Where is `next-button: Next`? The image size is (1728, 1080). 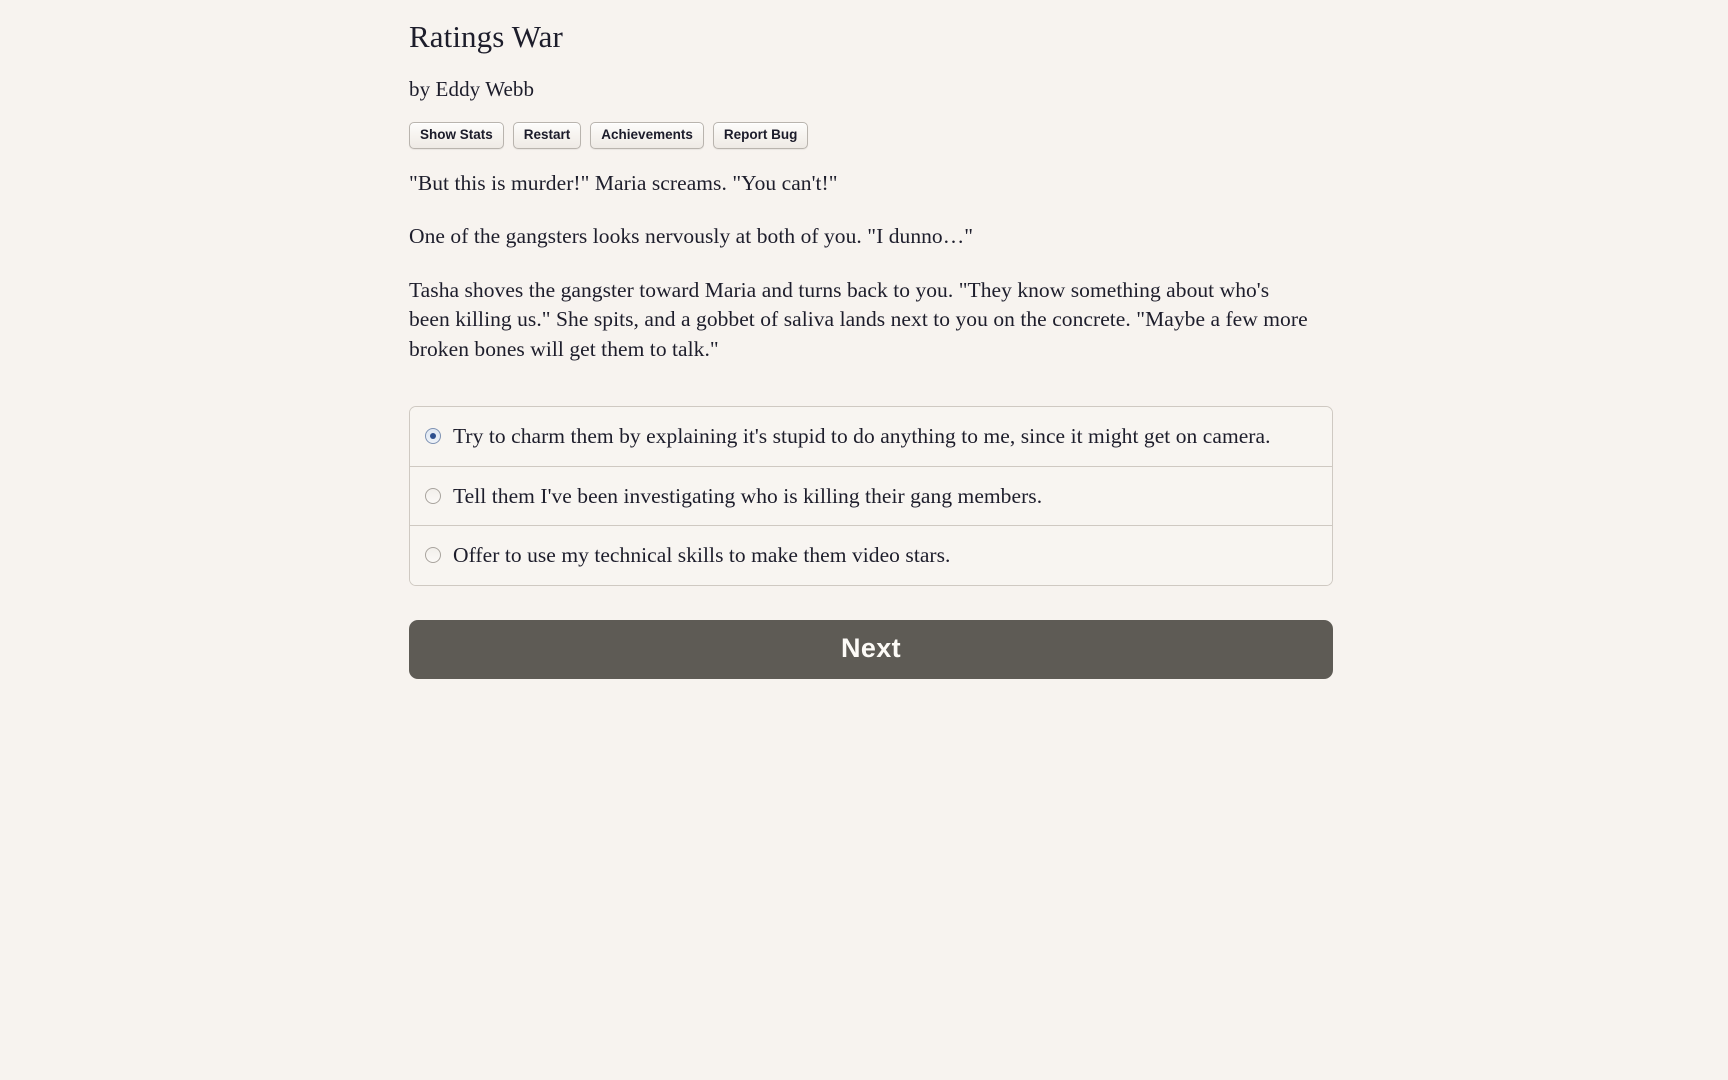
next-button: Next is located at coordinates (871, 649).